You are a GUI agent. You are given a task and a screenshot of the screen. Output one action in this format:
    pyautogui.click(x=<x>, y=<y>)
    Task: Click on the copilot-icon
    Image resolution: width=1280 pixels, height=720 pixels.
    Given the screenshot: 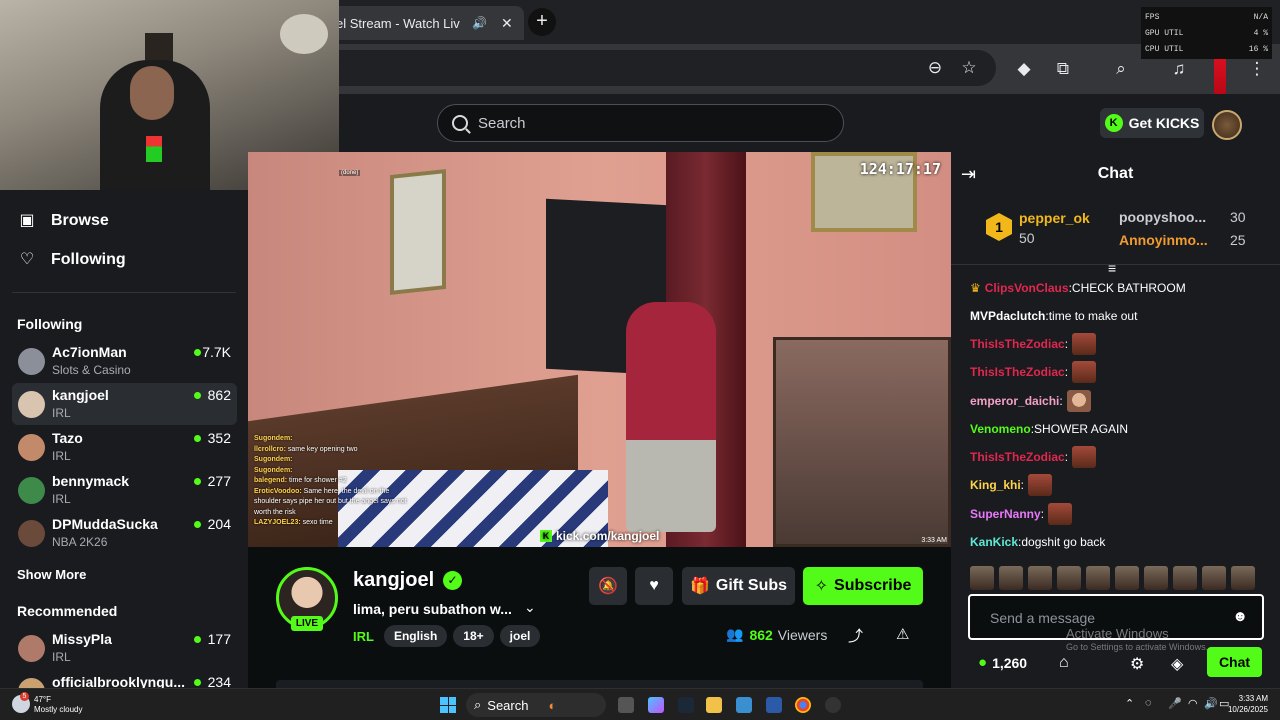 What is the action you would take?
    pyautogui.click(x=656, y=705)
    